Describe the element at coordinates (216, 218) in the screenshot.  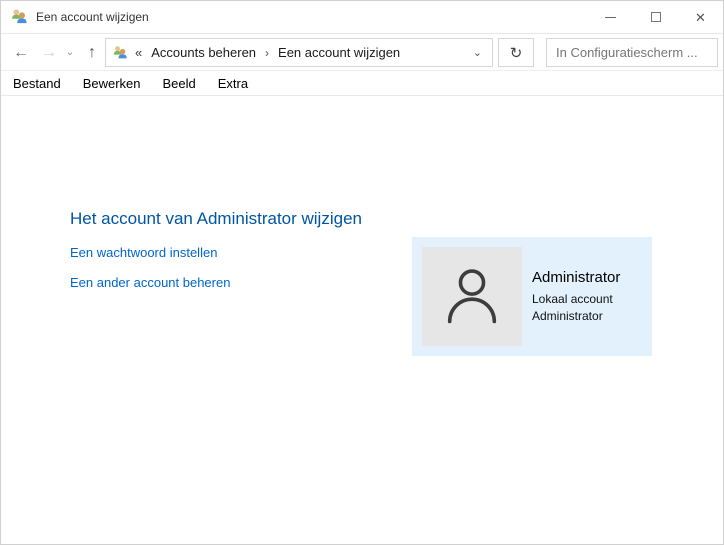
I see `page-title: Het account van Administrator wijzigen` at that location.